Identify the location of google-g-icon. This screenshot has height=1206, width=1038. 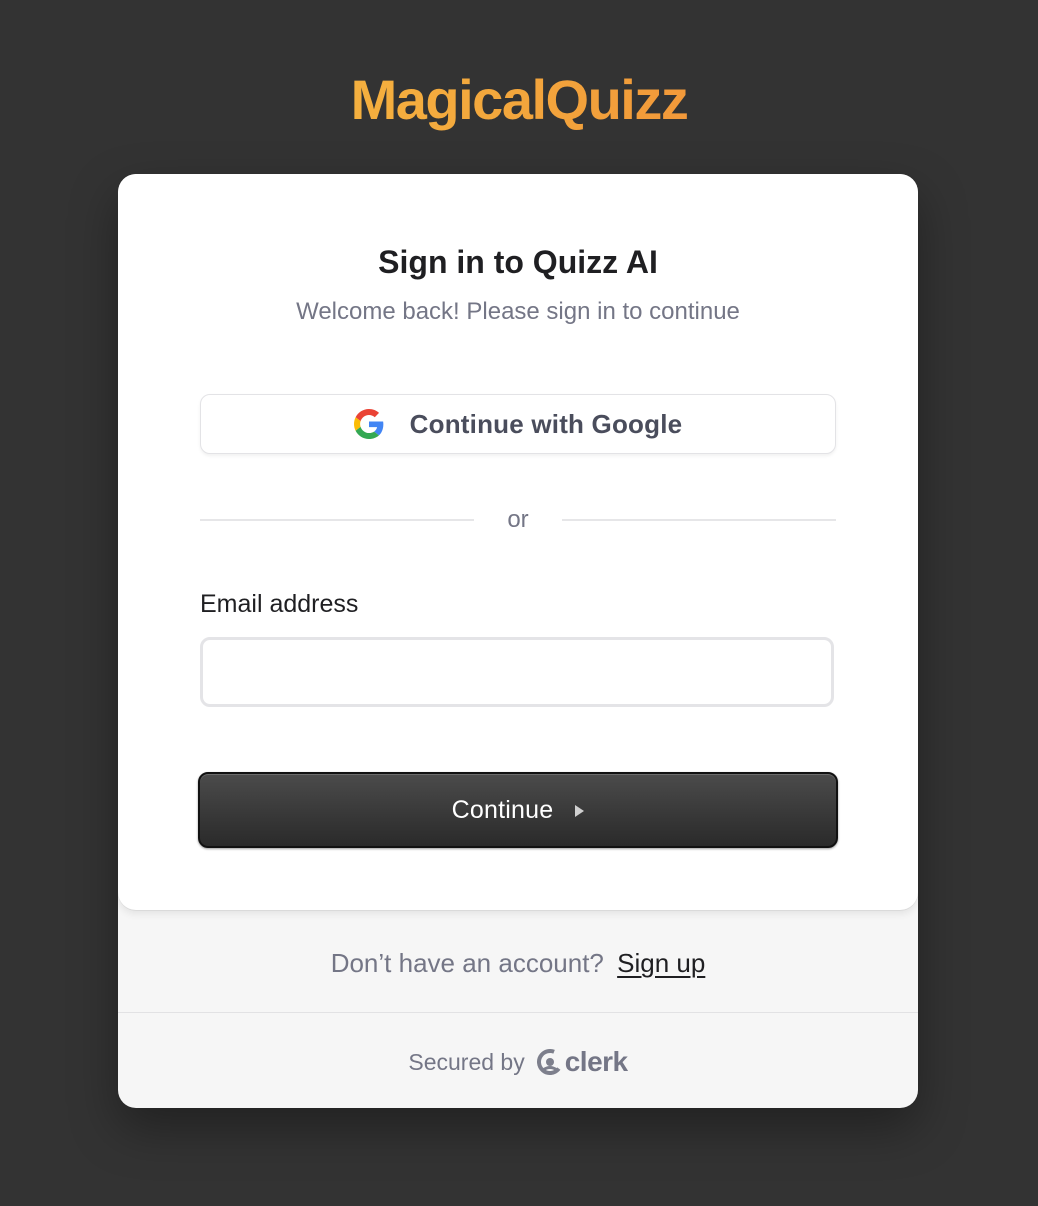
(368, 424).